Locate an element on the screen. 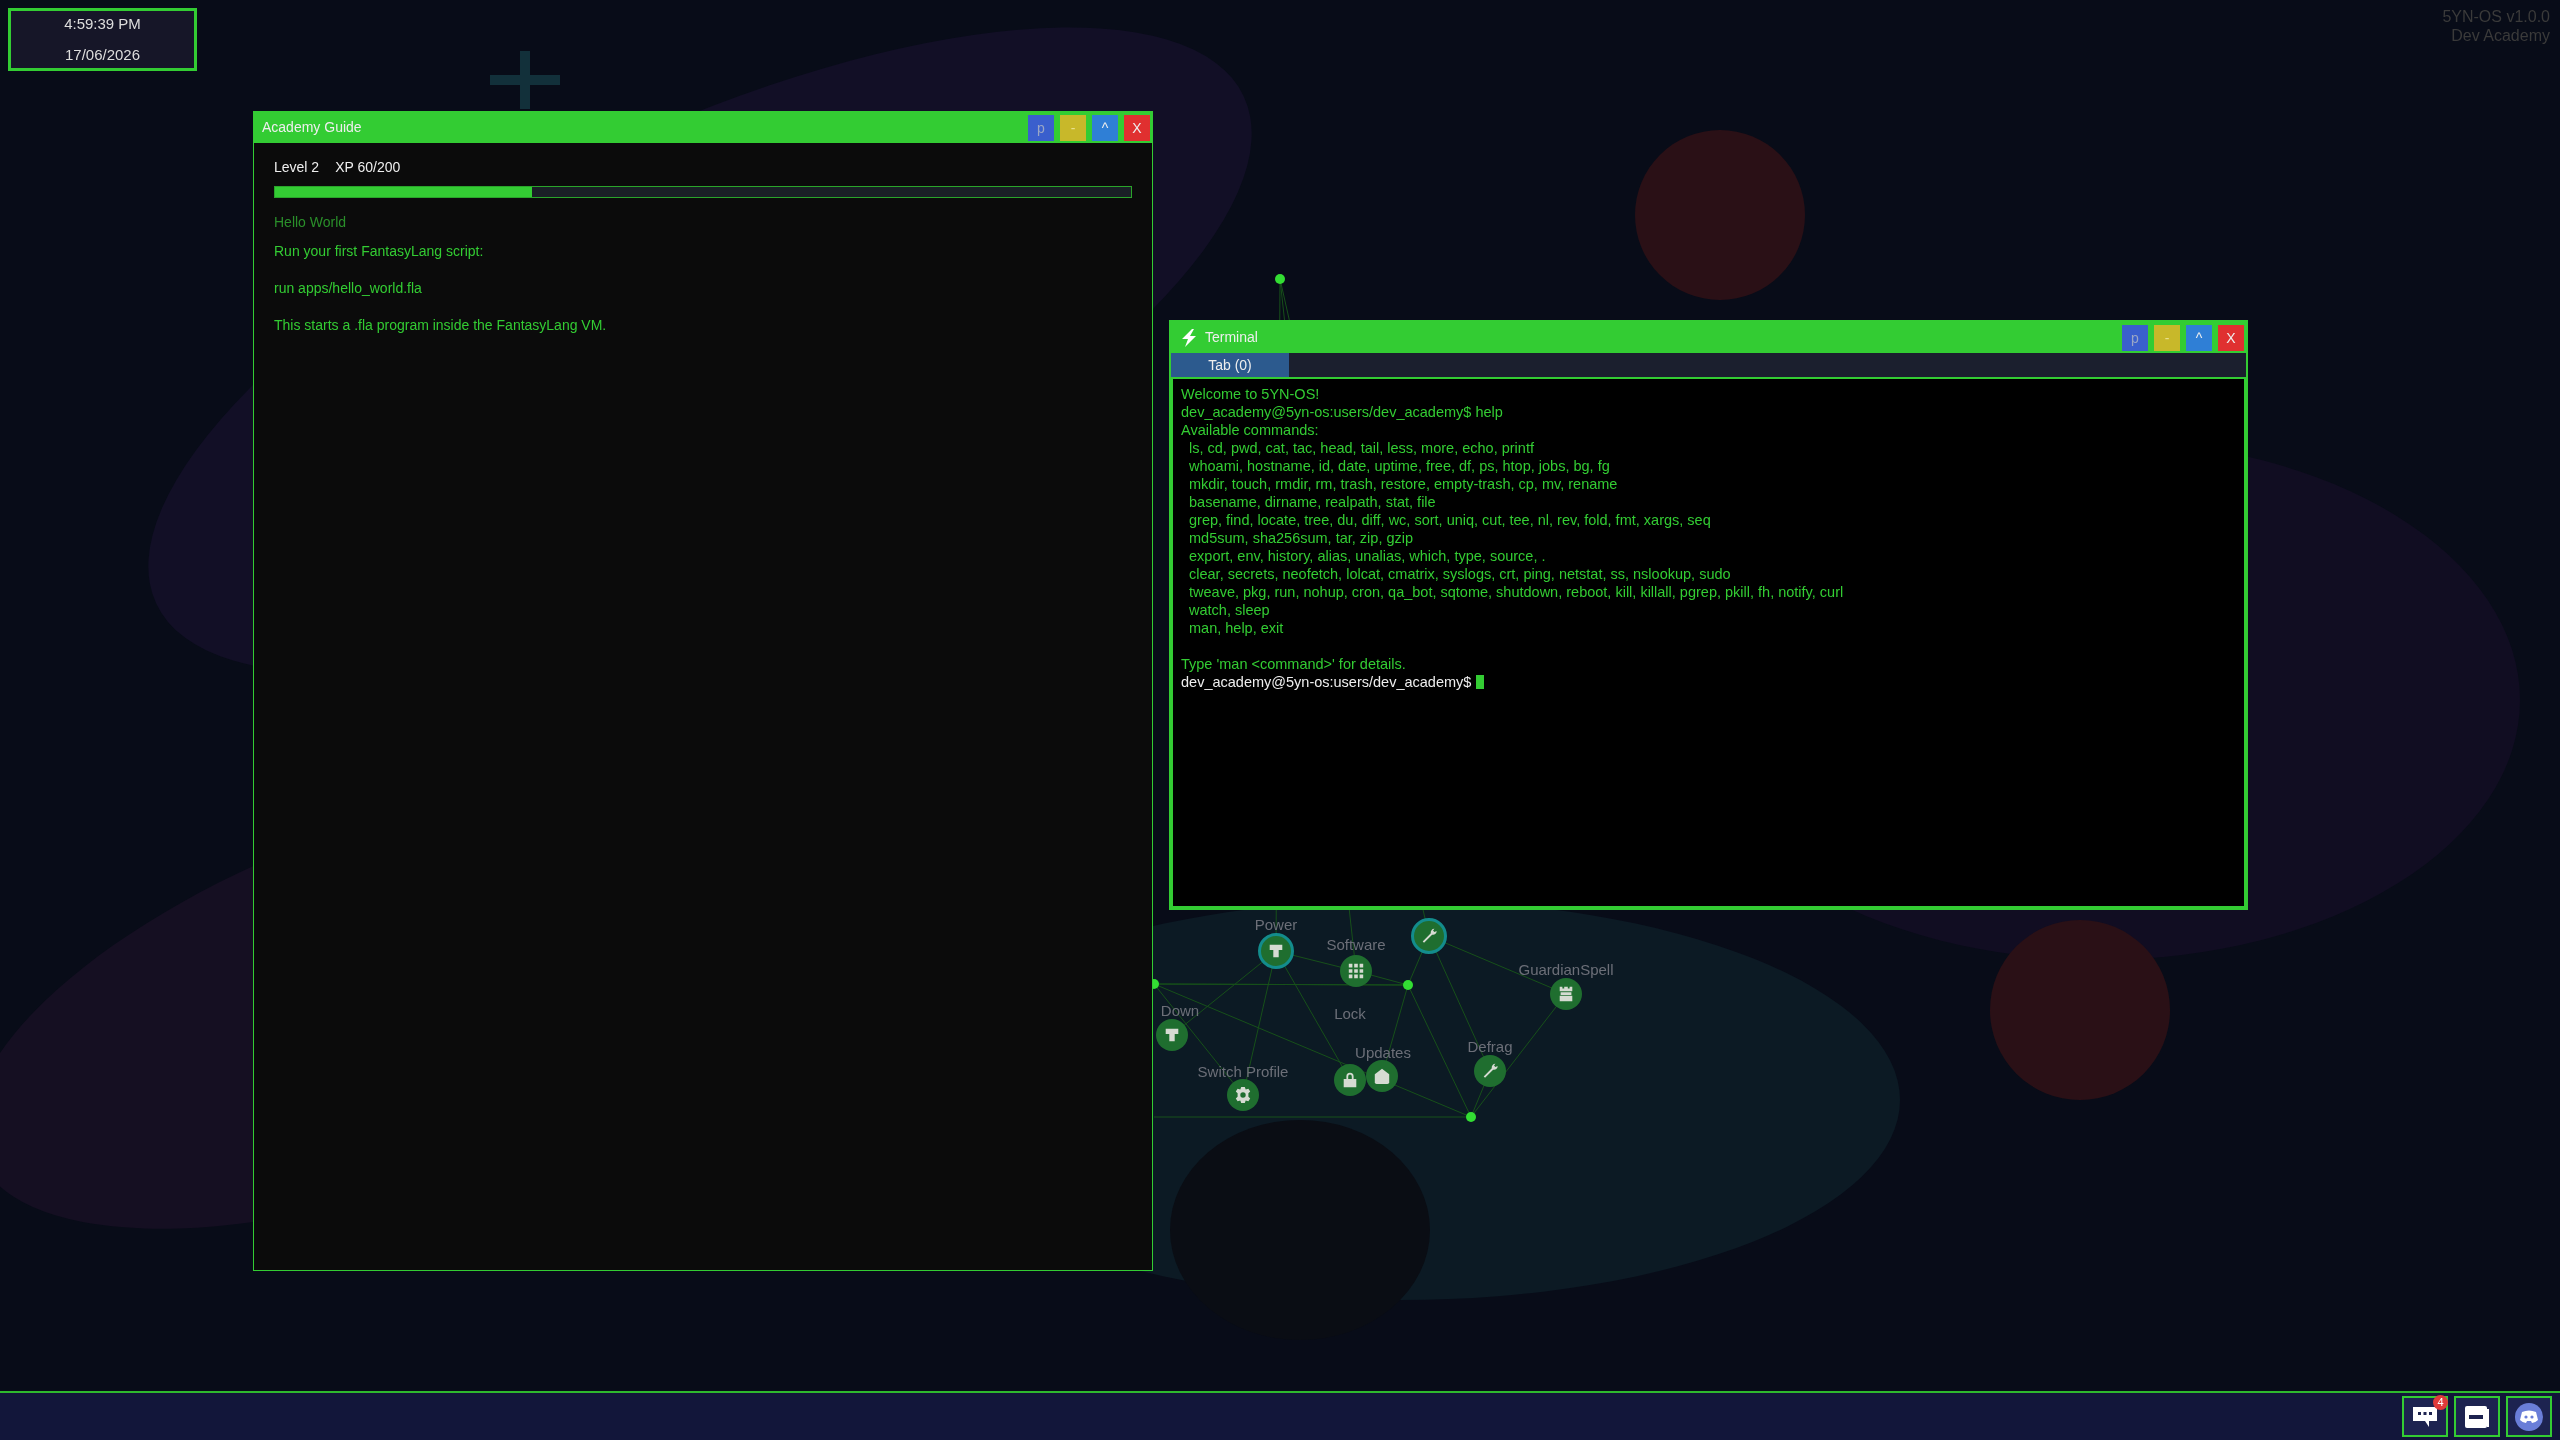 This screenshot has width=2560, height=1440. node-label: Down is located at coordinates (1180, 1011).